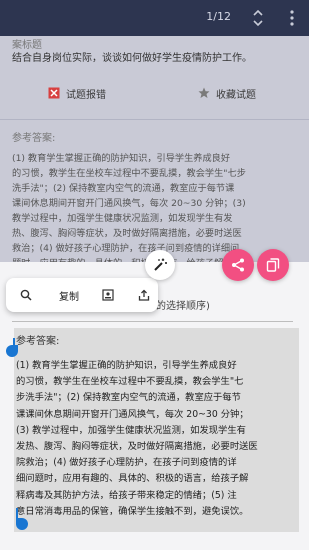  Describe the element at coordinates (204, 92) in the screenshot. I see `star-icon` at that location.